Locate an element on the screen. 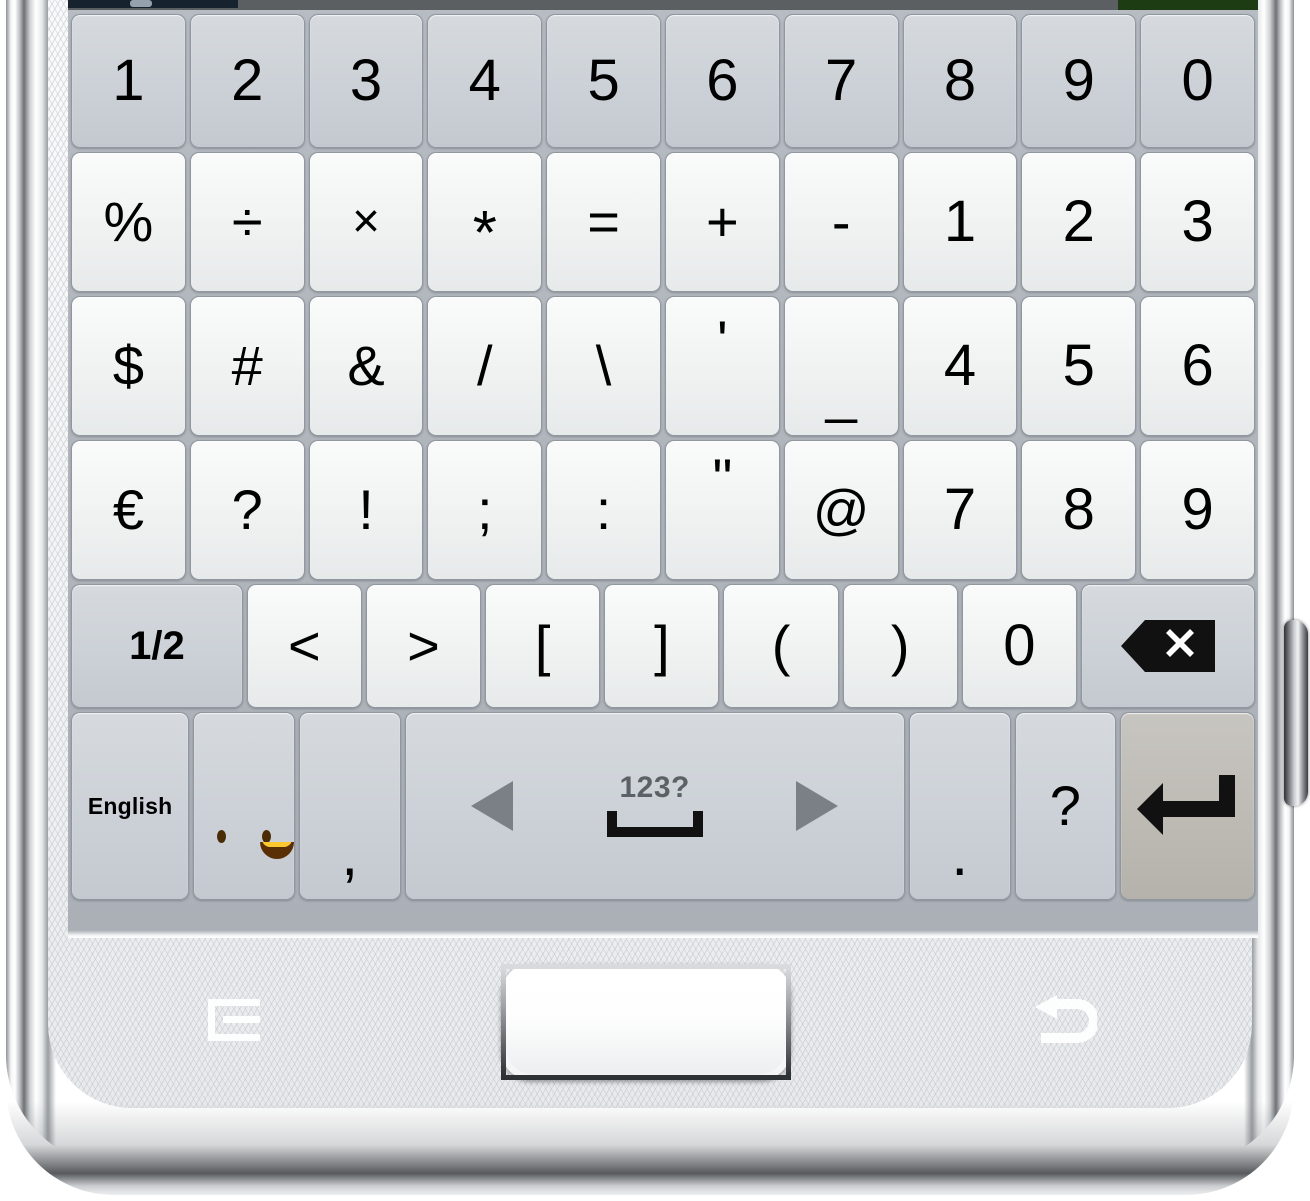 The image size is (1310, 1201). key-label: ' is located at coordinates (722, 340).